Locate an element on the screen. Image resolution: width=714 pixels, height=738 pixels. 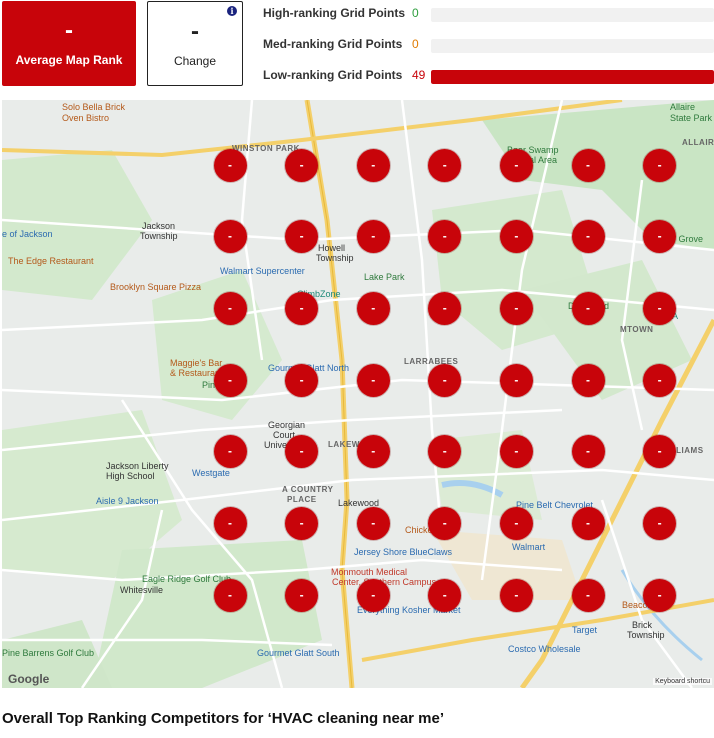
change-card: i - Change is located at coordinates (195, 43).